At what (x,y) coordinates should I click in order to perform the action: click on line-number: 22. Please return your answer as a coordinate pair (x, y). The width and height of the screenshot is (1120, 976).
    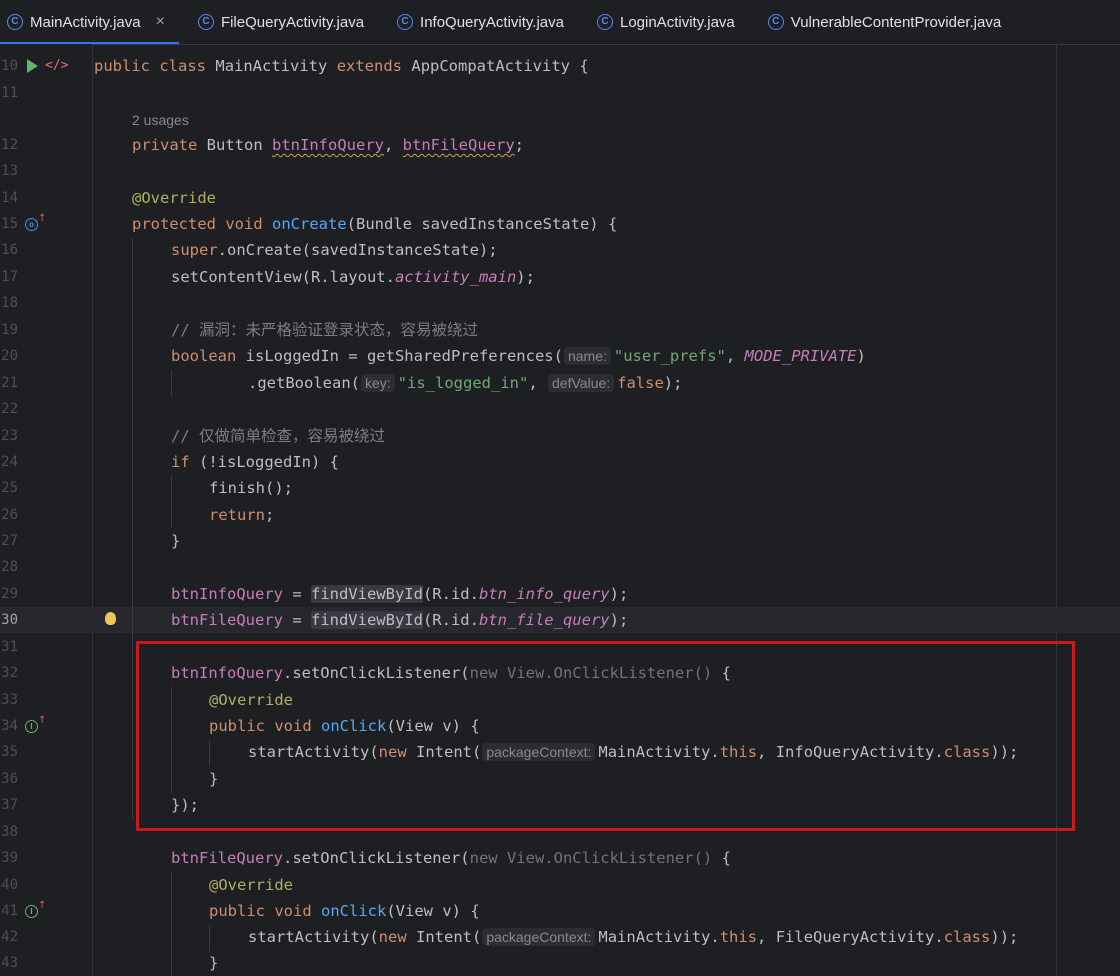
    Looking at the image, I should click on (9, 409).